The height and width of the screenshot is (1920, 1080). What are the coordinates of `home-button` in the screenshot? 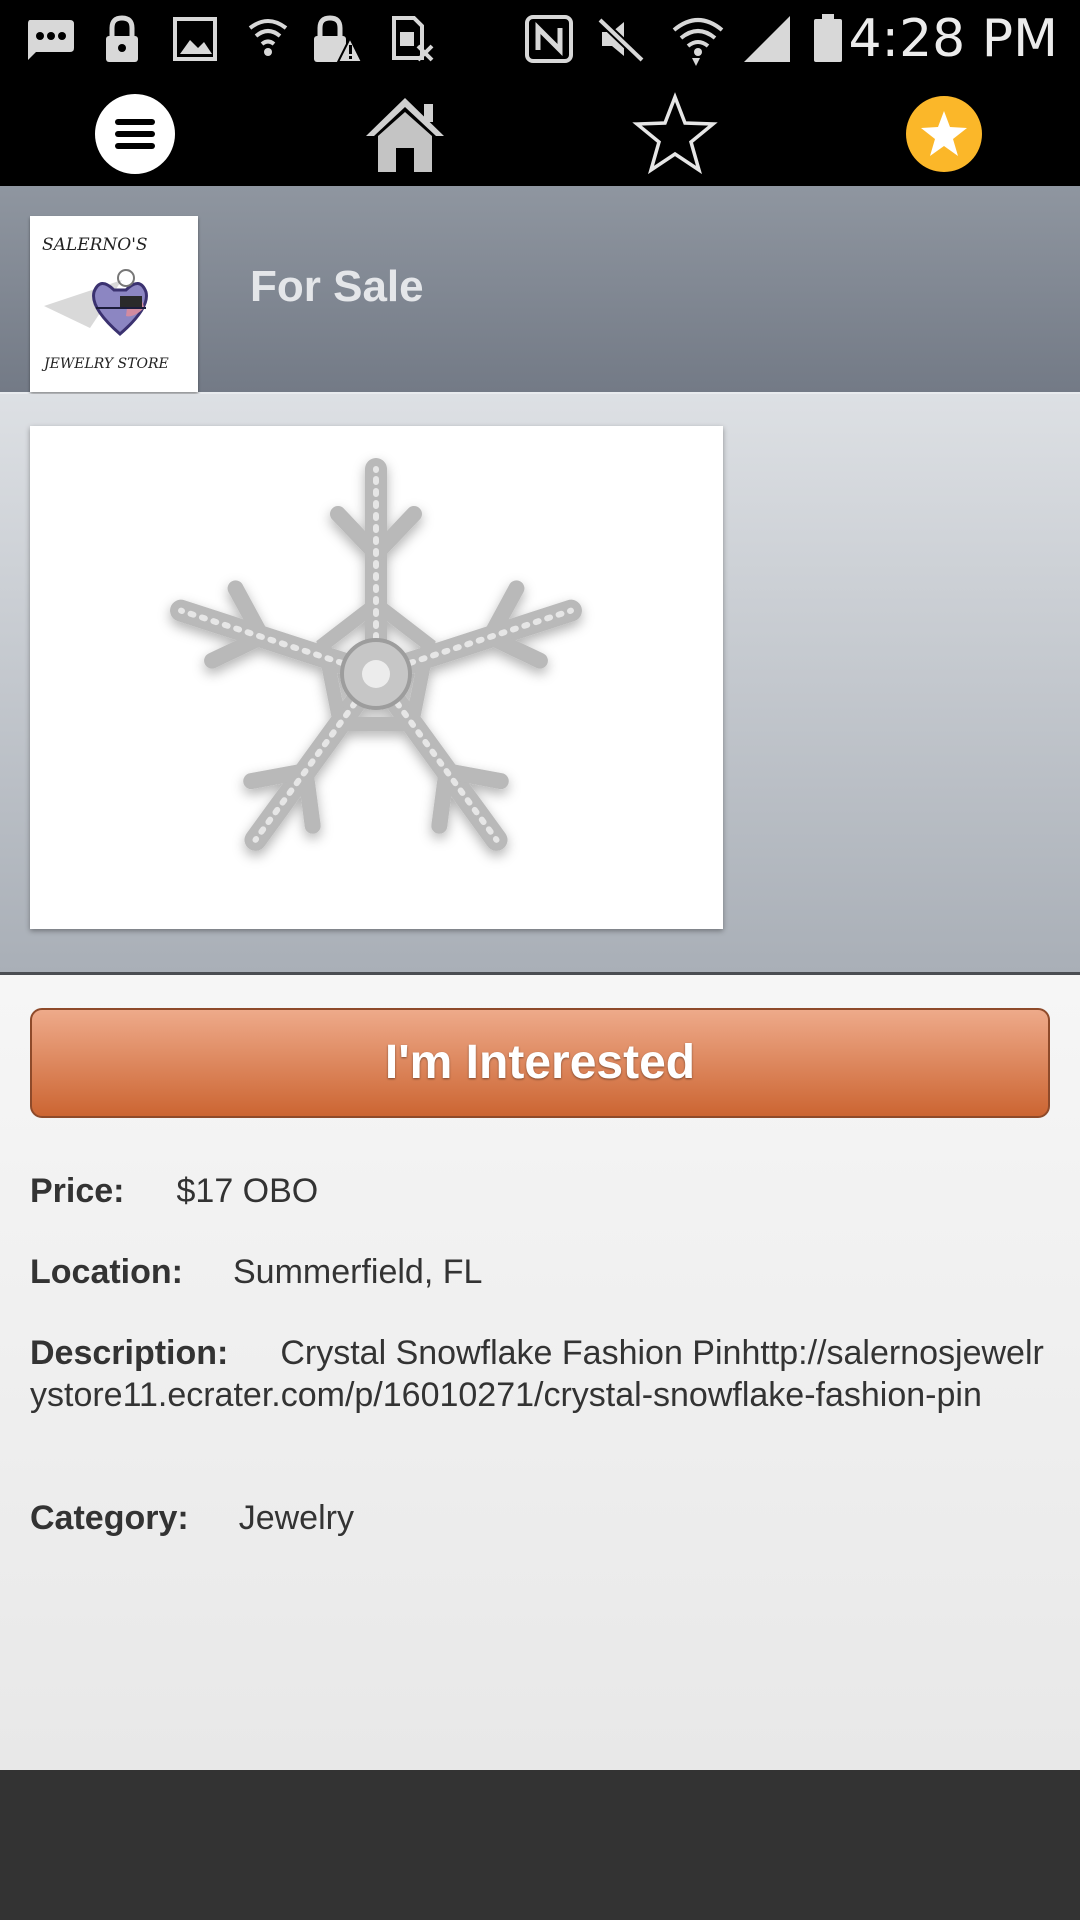 It's located at (405, 134).